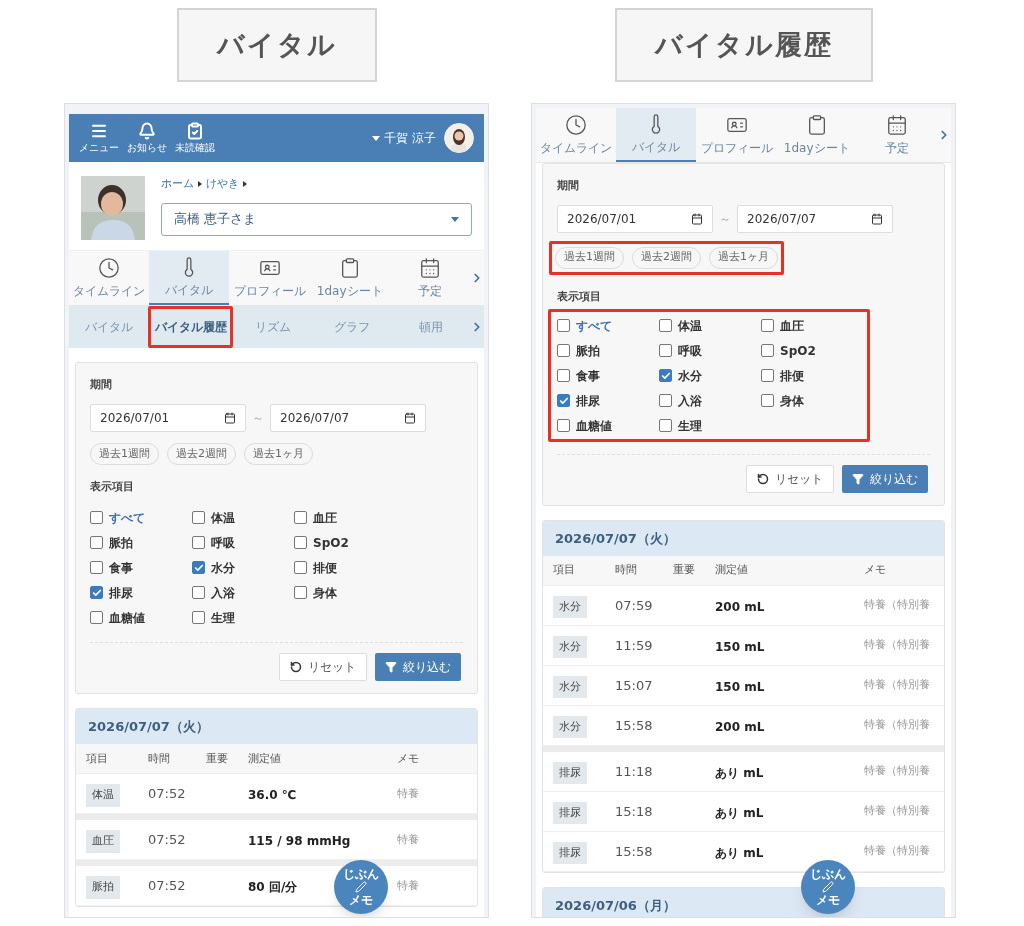 The image size is (1024, 926). Describe the element at coordinates (743, 45) in the screenshot. I see `caption: バイタル履歴` at that location.